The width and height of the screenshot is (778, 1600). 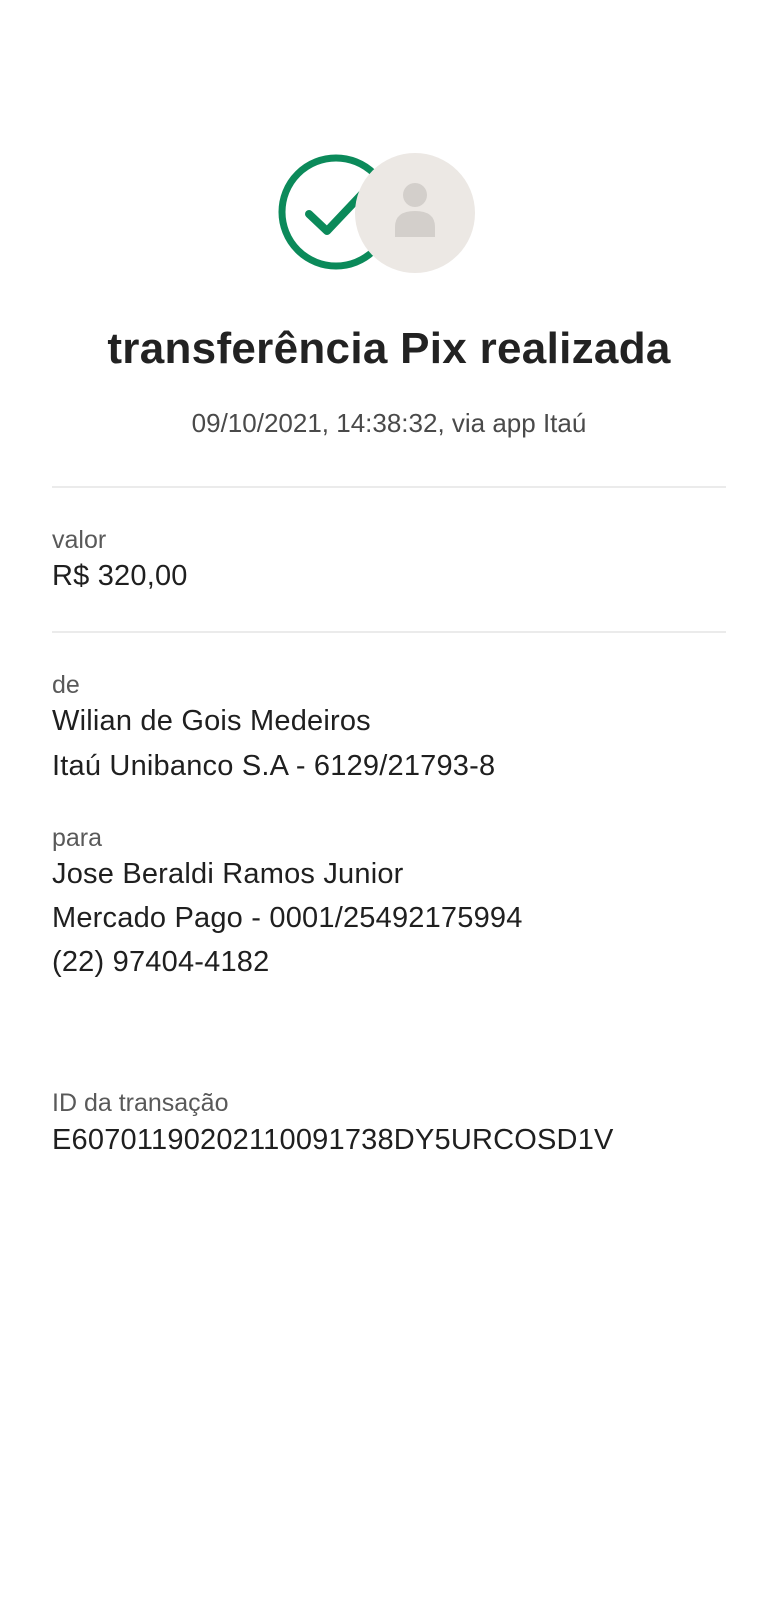 I want to click on from-name: Wilian de Gois Medeiros, so click(x=211, y=721).